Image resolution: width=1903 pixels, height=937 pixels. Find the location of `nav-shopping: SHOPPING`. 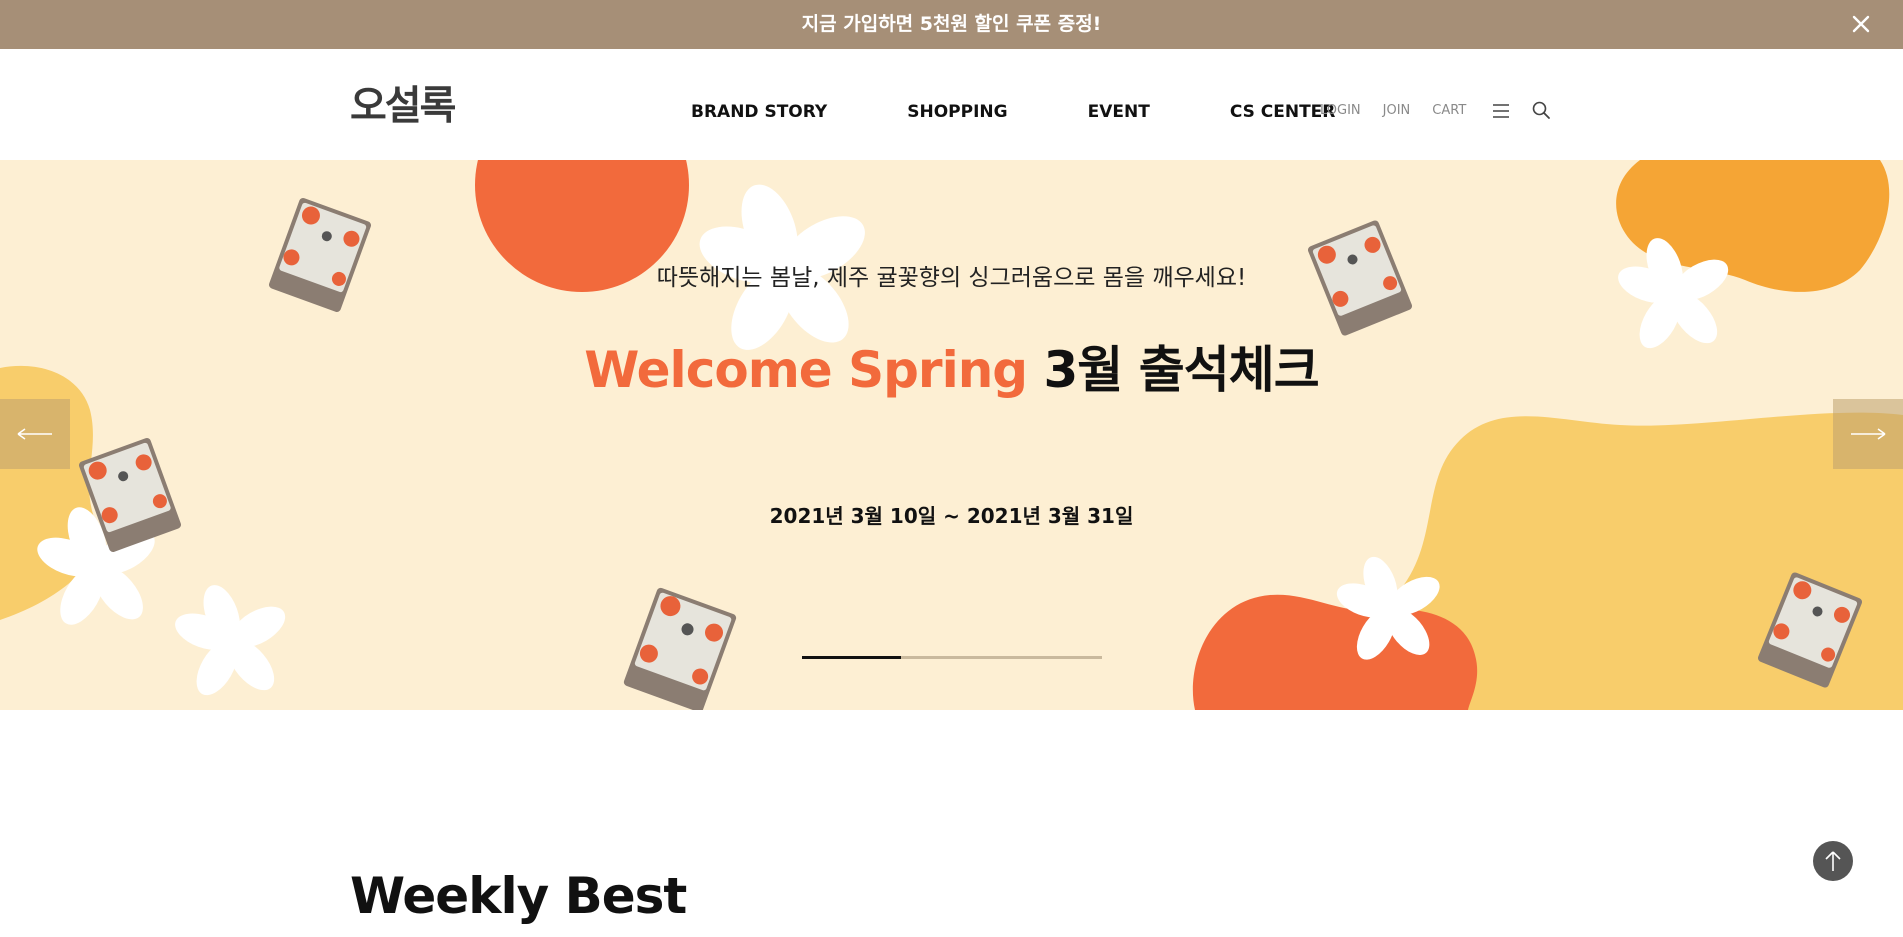

nav-shopping: SHOPPING is located at coordinates (957, 112).